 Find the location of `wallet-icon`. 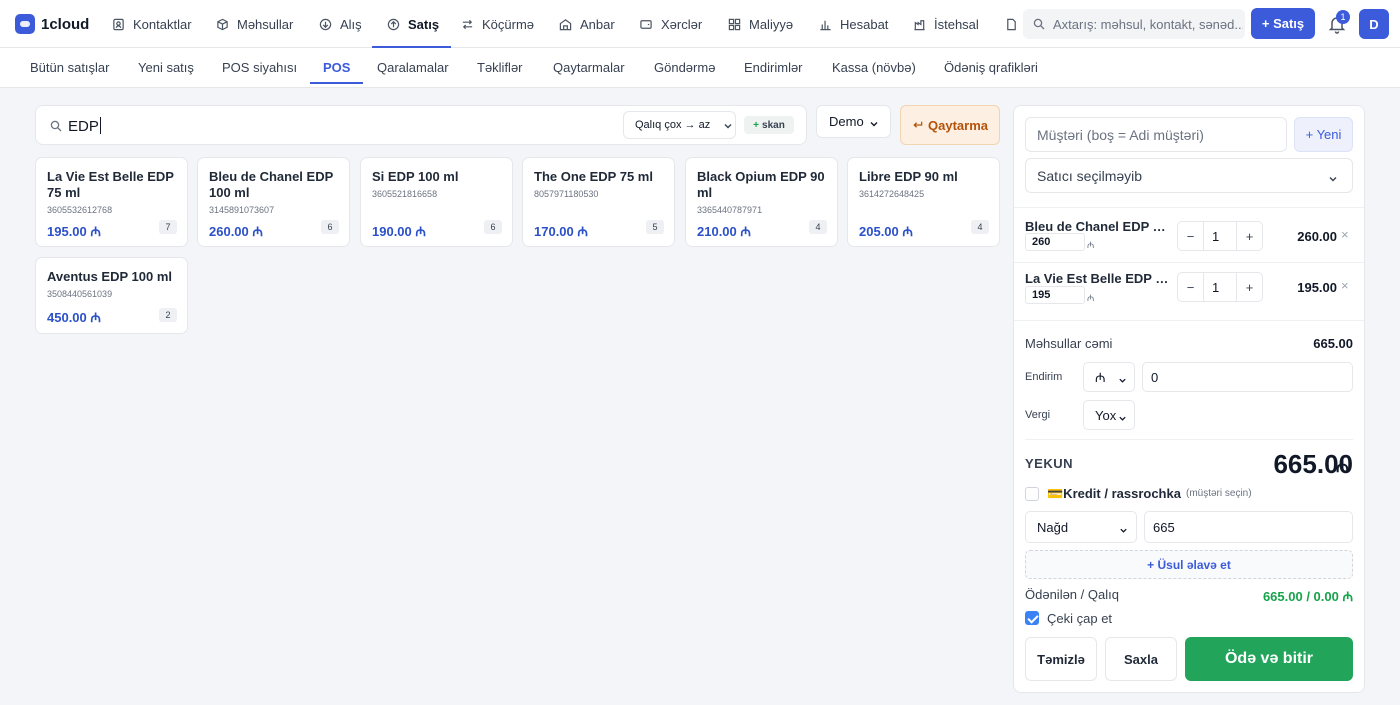

wallet-icon is located at coordinates (646, 24).